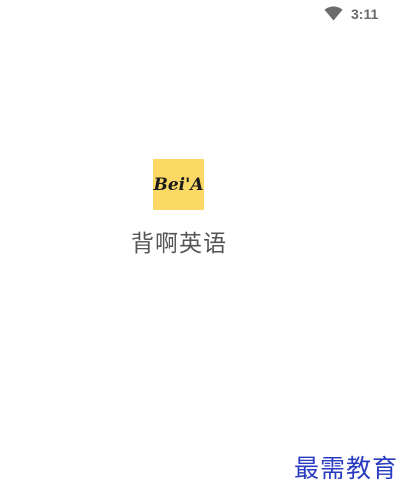  Describe the element at coordinates (365, 14) in the screenshot. I see `status-time: 3:11` at that location.